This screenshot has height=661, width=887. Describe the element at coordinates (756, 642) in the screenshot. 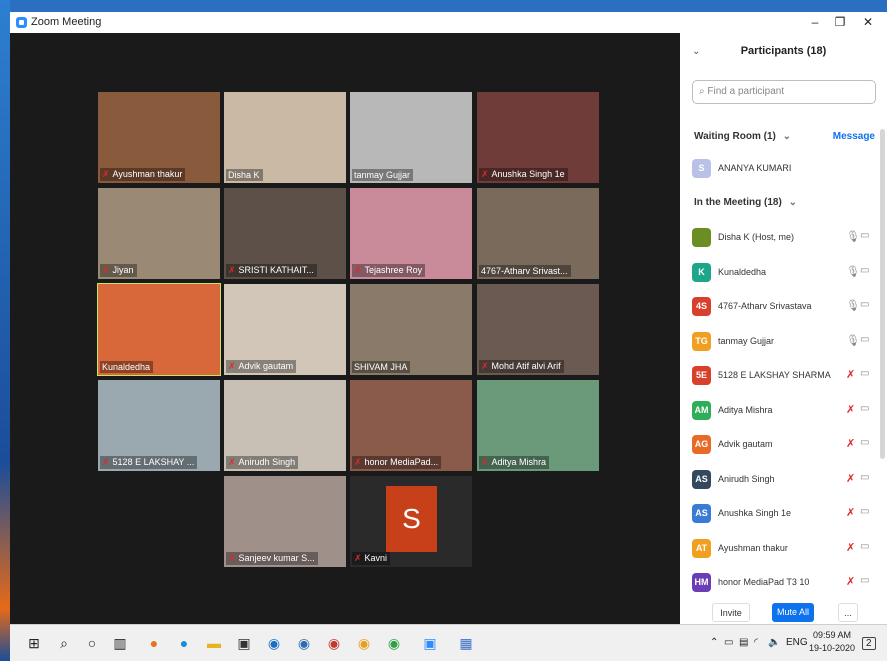

I see `wifi-icon: ◜` at that location.